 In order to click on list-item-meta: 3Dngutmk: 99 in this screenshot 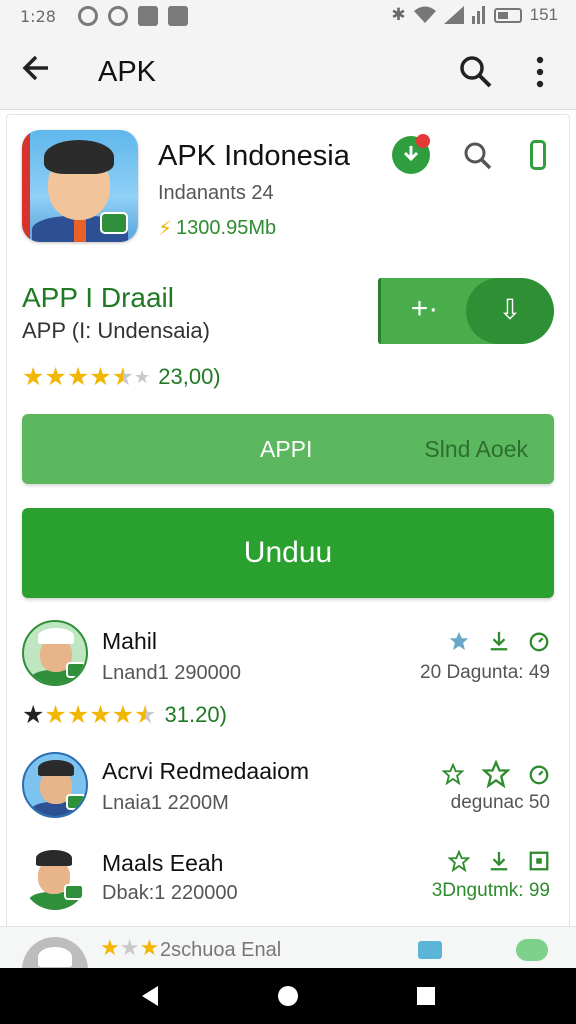, I will do `click(490, 890)`.